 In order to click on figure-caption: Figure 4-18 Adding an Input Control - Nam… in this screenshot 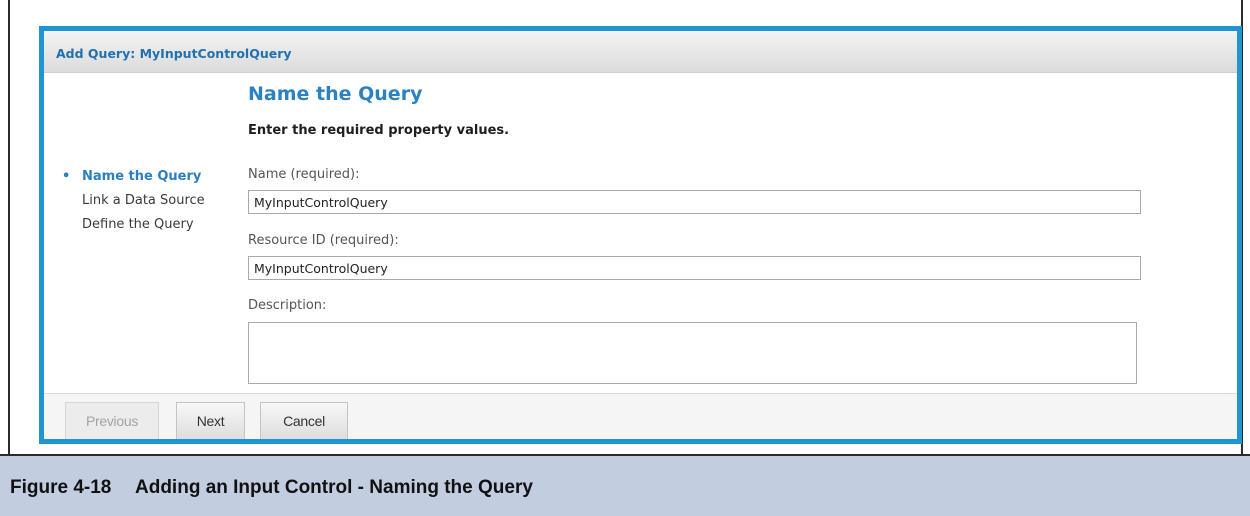, I will do `click(625, 486)`.